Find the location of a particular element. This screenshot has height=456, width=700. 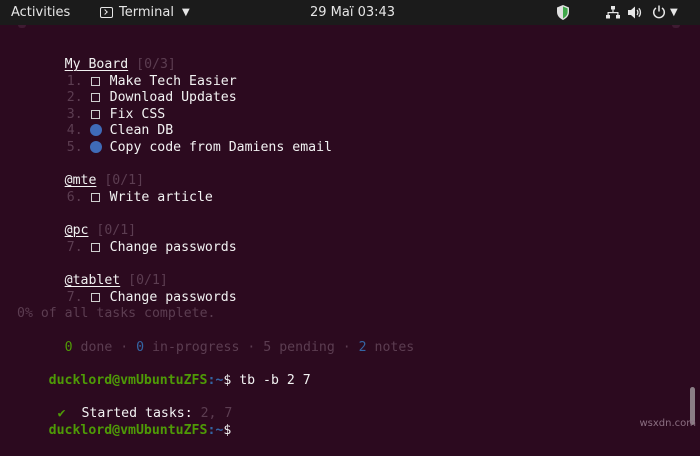

notes-count: 2 is located at coordinates (362, 347).